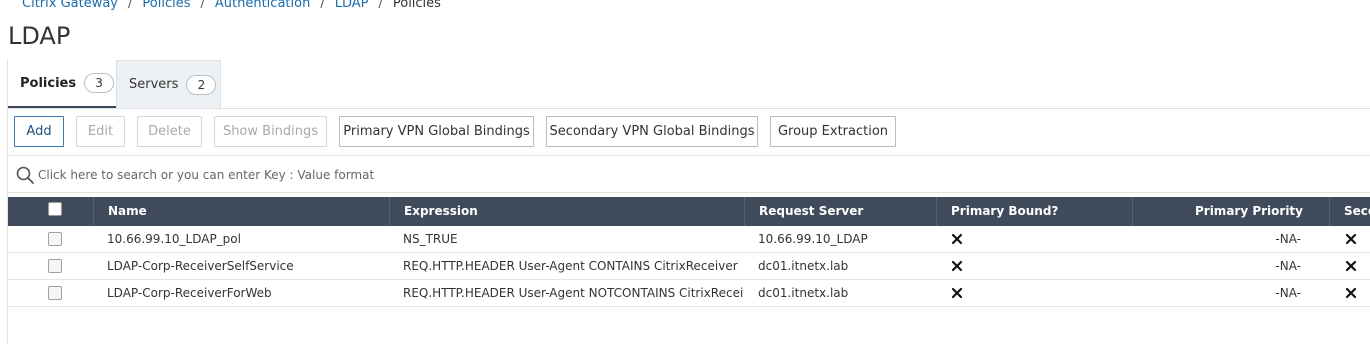 Image resolution: width=1370 pixels, height=344 pixels. Describe the element at coordinates (169, 131) in the screenshot. I see `delete-button: Delete` at that location.